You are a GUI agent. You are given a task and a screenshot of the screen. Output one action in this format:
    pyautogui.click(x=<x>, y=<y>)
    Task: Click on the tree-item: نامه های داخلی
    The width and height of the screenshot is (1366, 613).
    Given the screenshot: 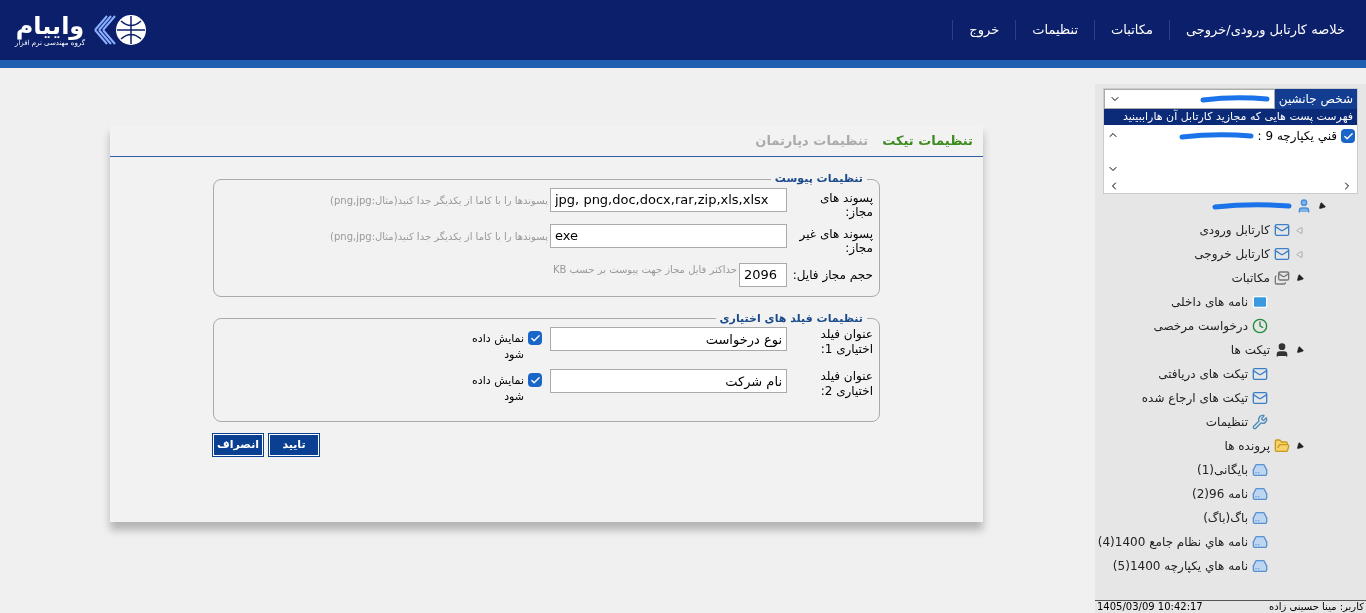 What is the action you would take?
    pyautogui.click(x=1209, y=302)
    